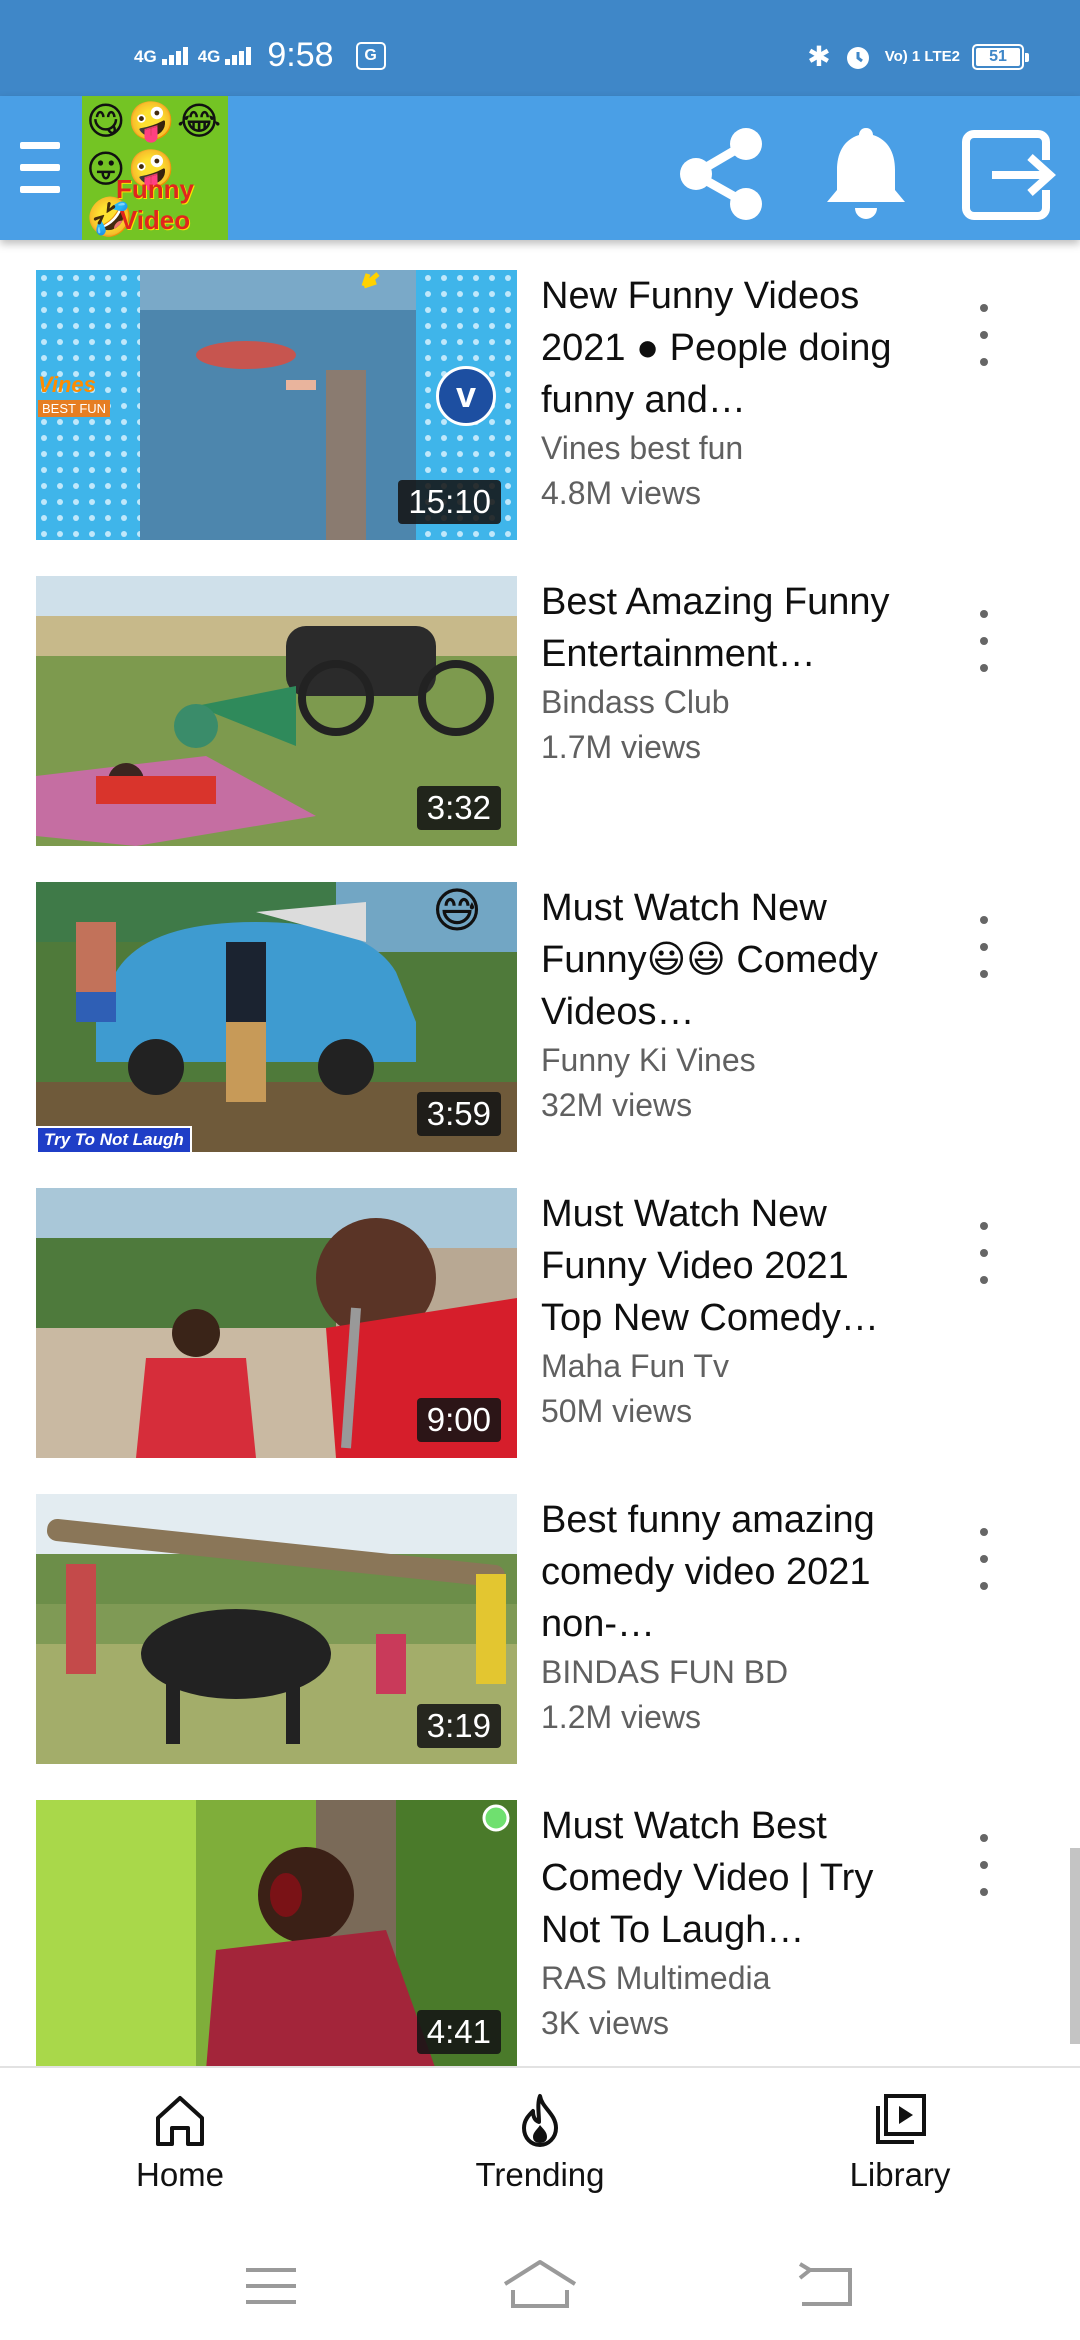 This screenshot has height=2340, width=1080. Describe the element at coordinates (540, 2120) in the screenshot. I see `fire-icon` at that location.